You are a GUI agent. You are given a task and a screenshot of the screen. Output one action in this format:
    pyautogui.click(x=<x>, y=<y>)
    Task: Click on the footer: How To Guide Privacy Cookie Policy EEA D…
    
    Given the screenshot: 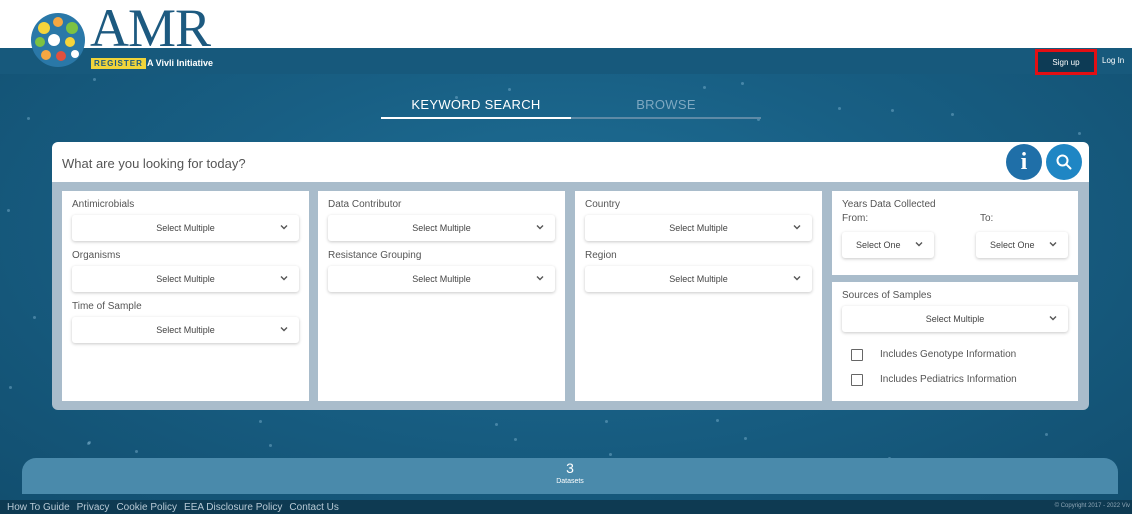 What is the action you would take?
    pyautogui.click(x=566, y=507)
    